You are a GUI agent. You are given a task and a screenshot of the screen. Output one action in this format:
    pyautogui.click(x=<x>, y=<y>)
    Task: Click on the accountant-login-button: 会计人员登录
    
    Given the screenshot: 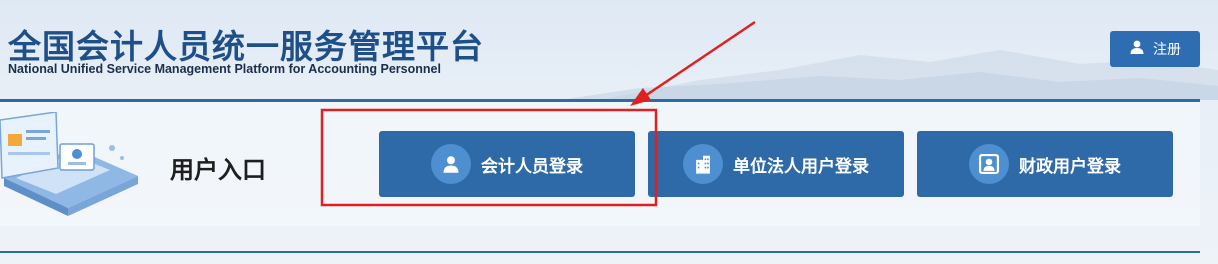 What is the action you would take?
    pyautogui.click(x=507, y=164)
    